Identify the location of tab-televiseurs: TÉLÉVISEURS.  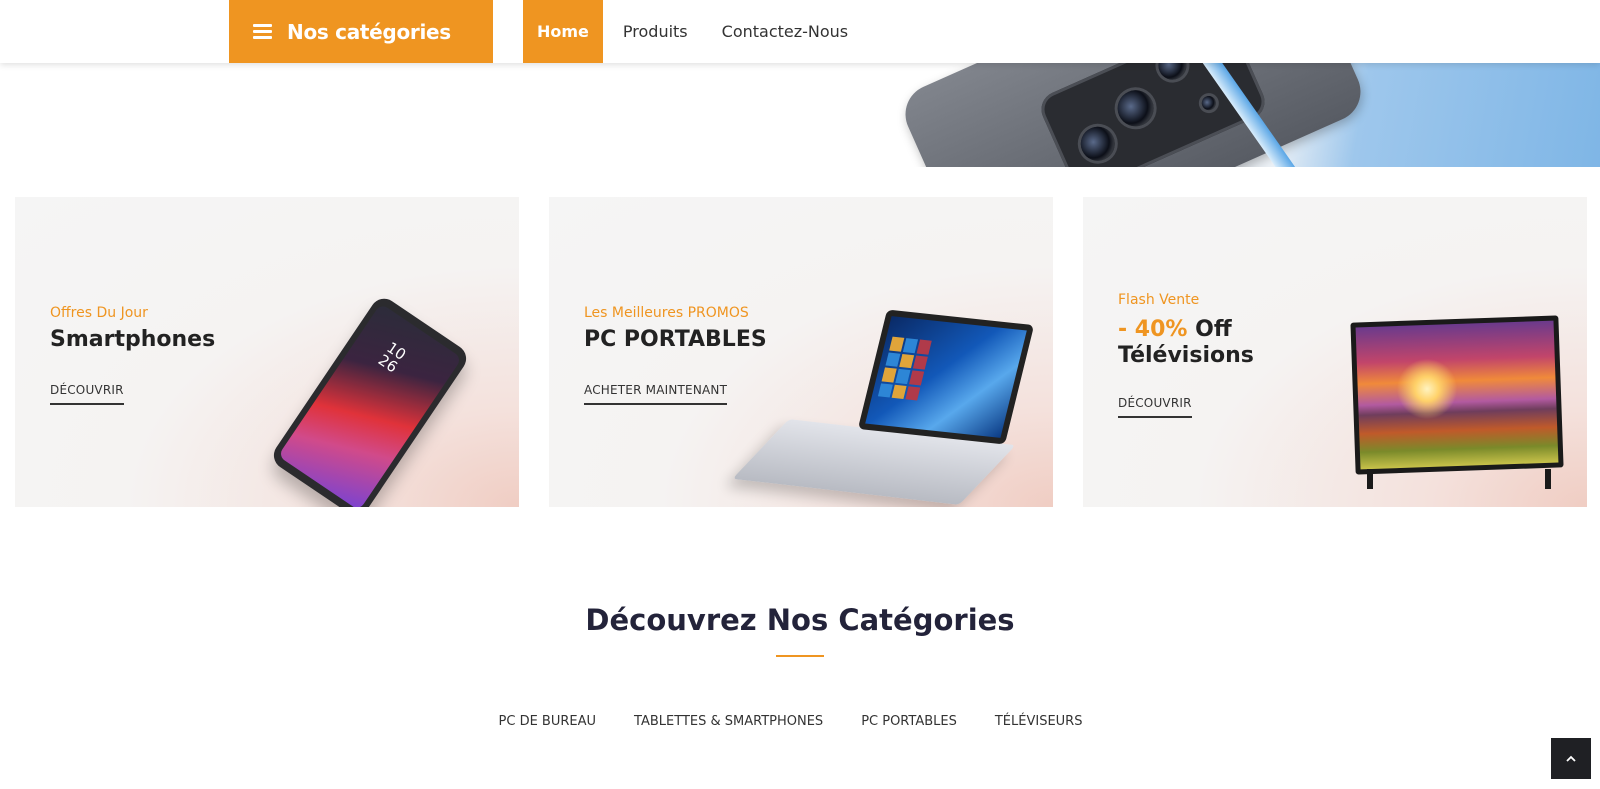
(1039, 721).